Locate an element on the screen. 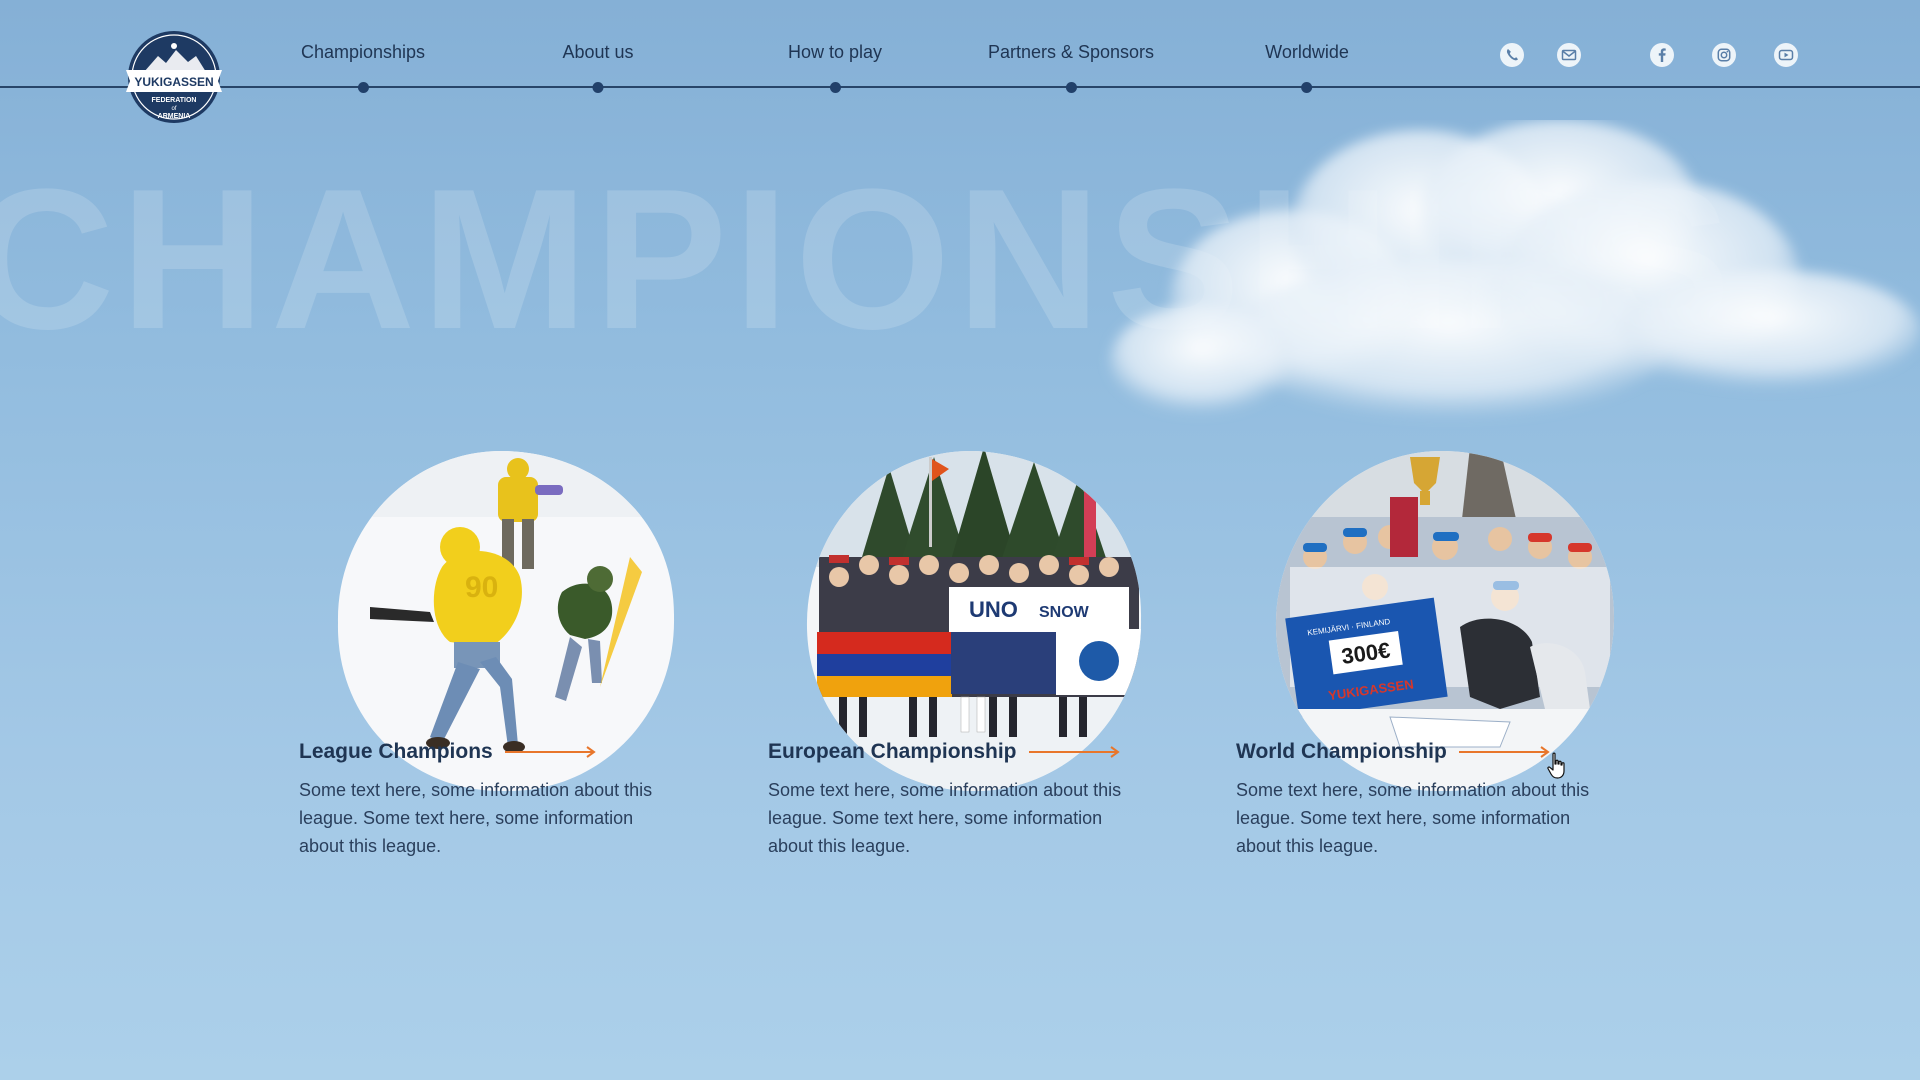 Image resolution: width=1920 pixels, height=1080 pixels. nav-label: Partners & Sponsors is located at coordinates (1071, 52).